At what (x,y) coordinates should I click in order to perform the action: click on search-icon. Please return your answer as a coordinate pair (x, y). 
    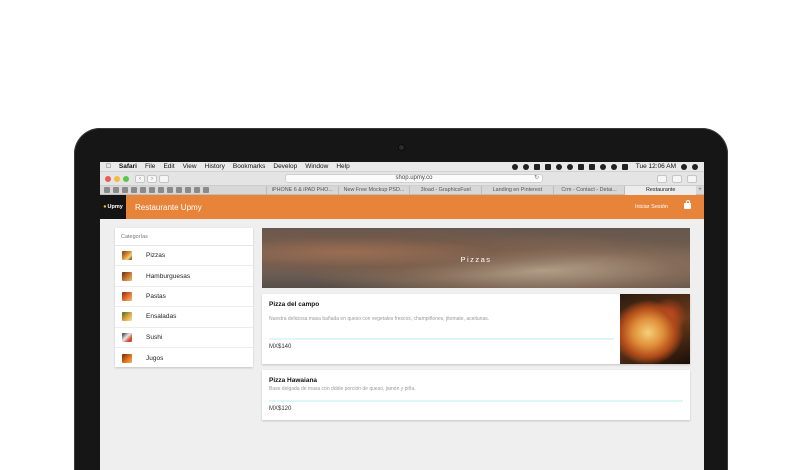
    Looking at the image, I should click on (684, 166).